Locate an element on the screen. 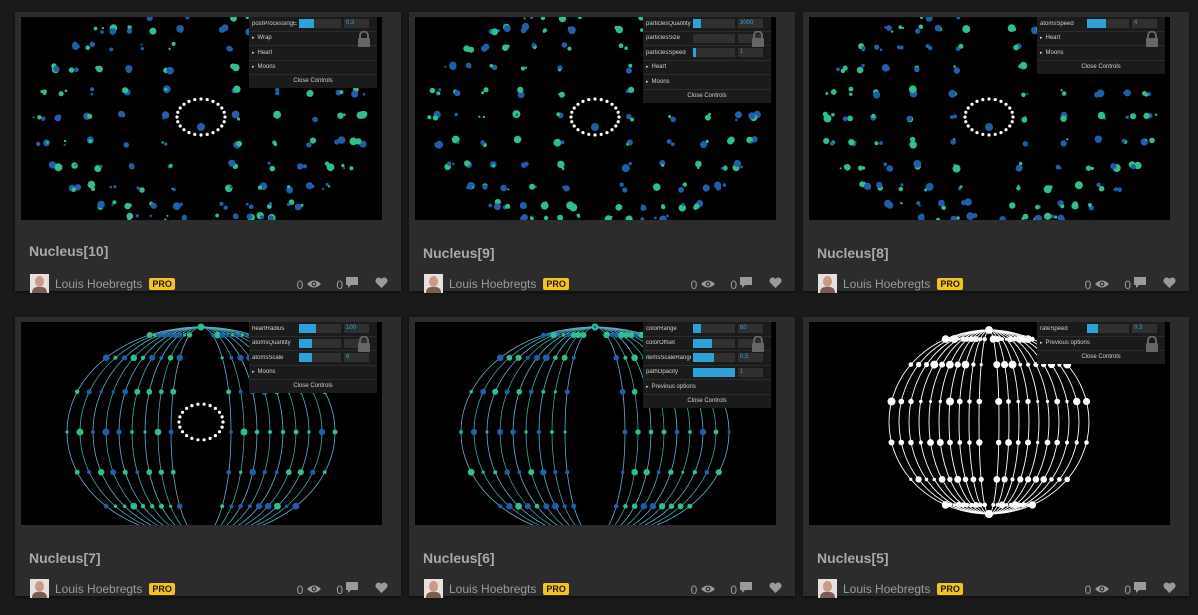 The height and width of the screenshot is (615, 1198). control-value-input: 3000 is located at coordinates (750, 24).